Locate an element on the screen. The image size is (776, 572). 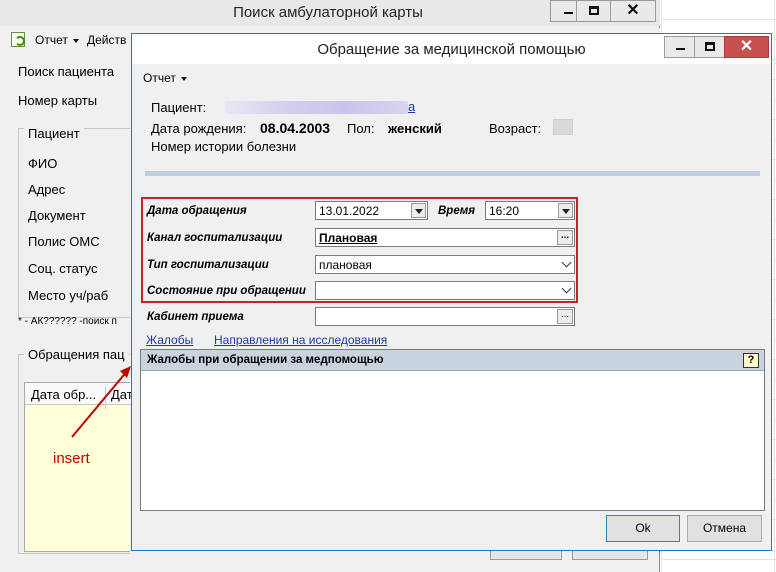
dob-label: Дата рождения: is located at coordinates (199, 128).